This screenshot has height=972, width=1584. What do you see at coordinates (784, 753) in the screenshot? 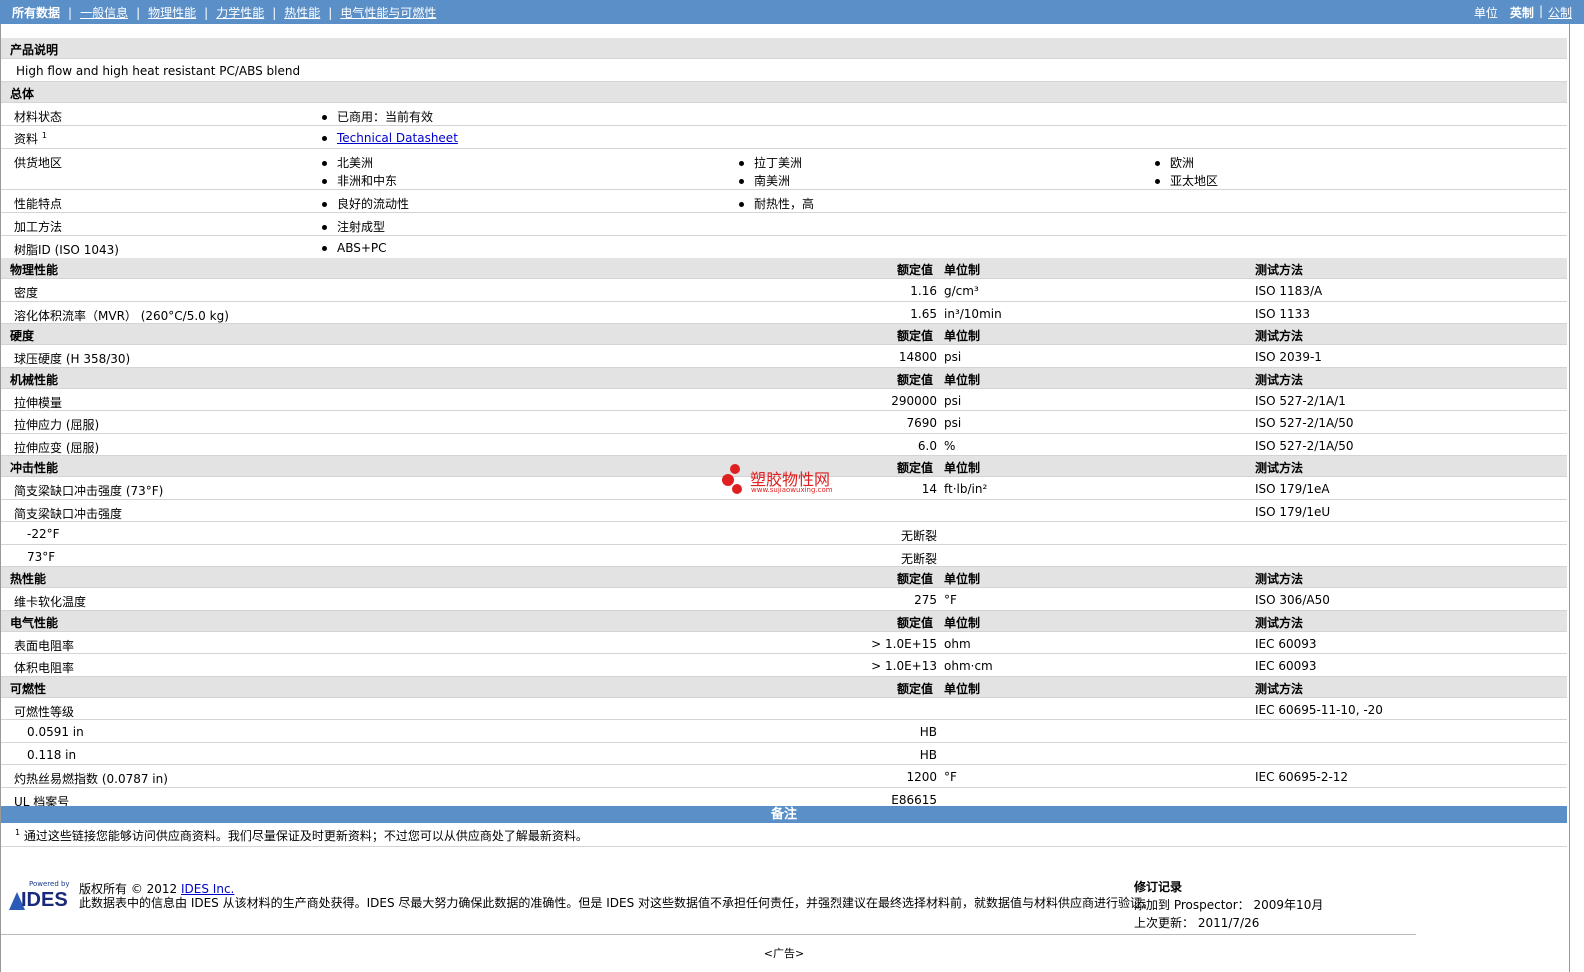
I see `property-row: 0.118 in HB` at bounding box center [784, 753].